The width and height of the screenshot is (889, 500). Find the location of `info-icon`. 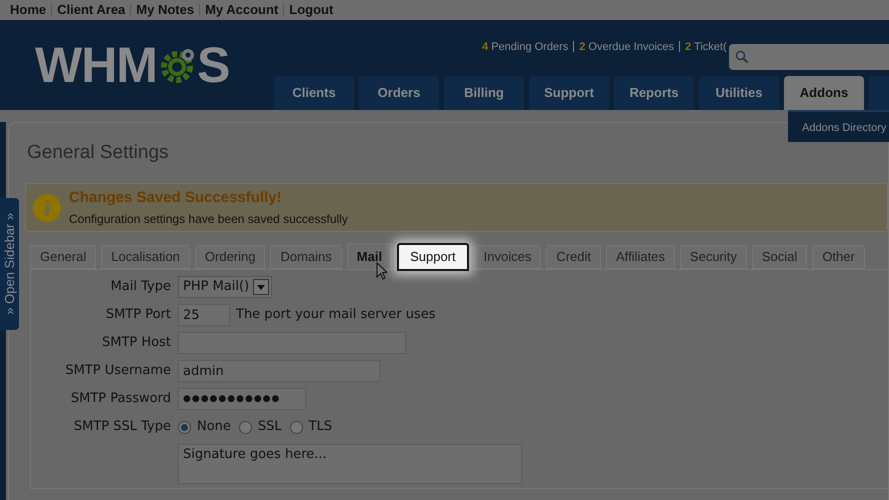

info-icon is located at coordinates (47, 208).